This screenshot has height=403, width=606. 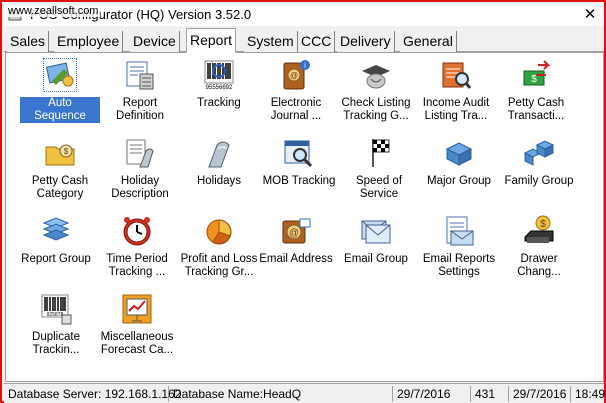 What do you see at coordinates (379, 171) in the screenshot?
I see `tile-speed-of-service: Speed of Service` at bounding box center [379, 171].